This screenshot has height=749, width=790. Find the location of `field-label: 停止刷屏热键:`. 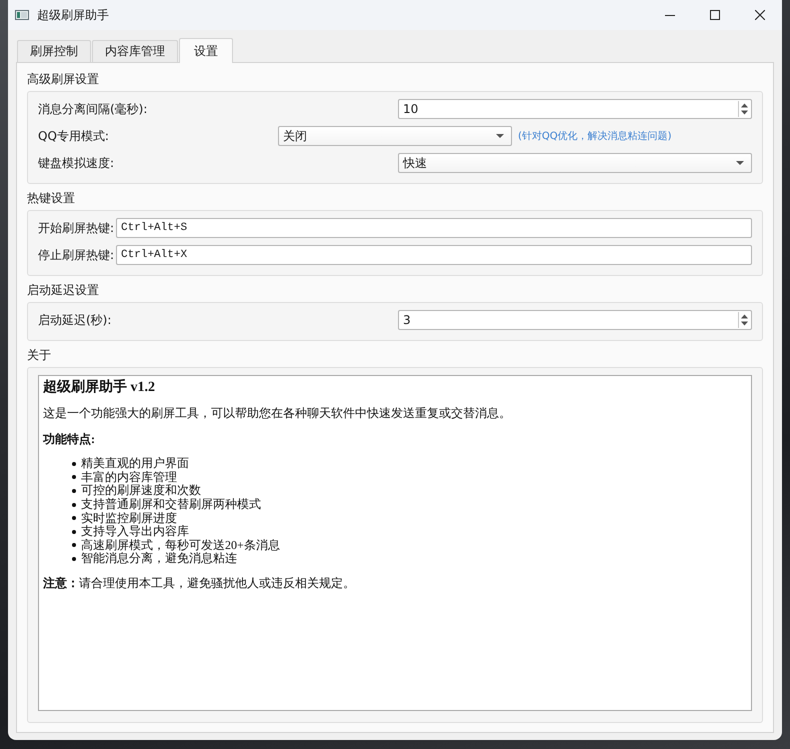

field-label: 停止刷屏热键: is located at coordinates (76, 255).